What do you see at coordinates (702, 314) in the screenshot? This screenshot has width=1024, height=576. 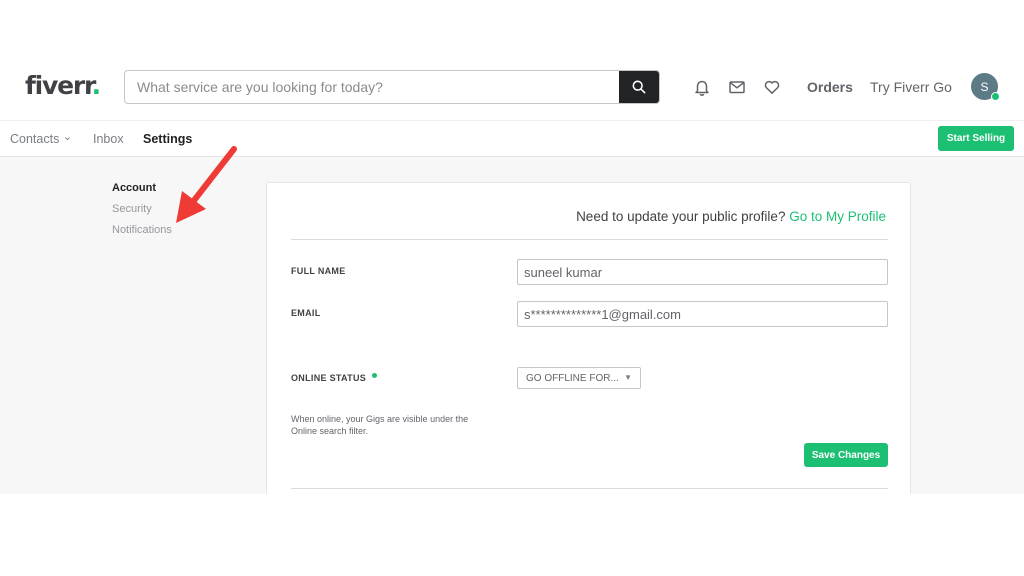 I see `email-input` at bounding box center [702, 314].